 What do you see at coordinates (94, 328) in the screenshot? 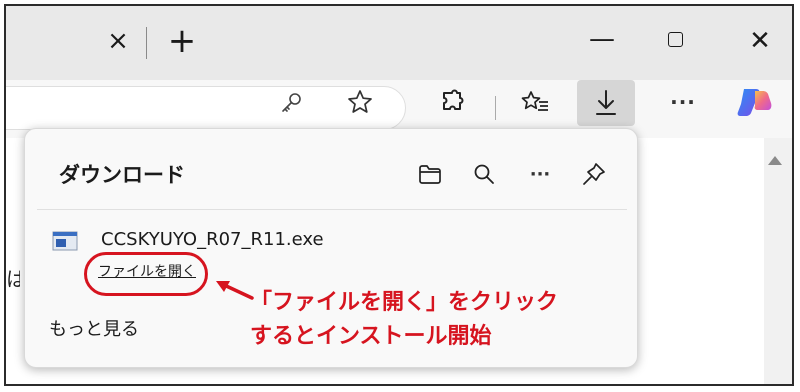
I see `see-more-link: もっと見る` at bounding box center [94, 328].